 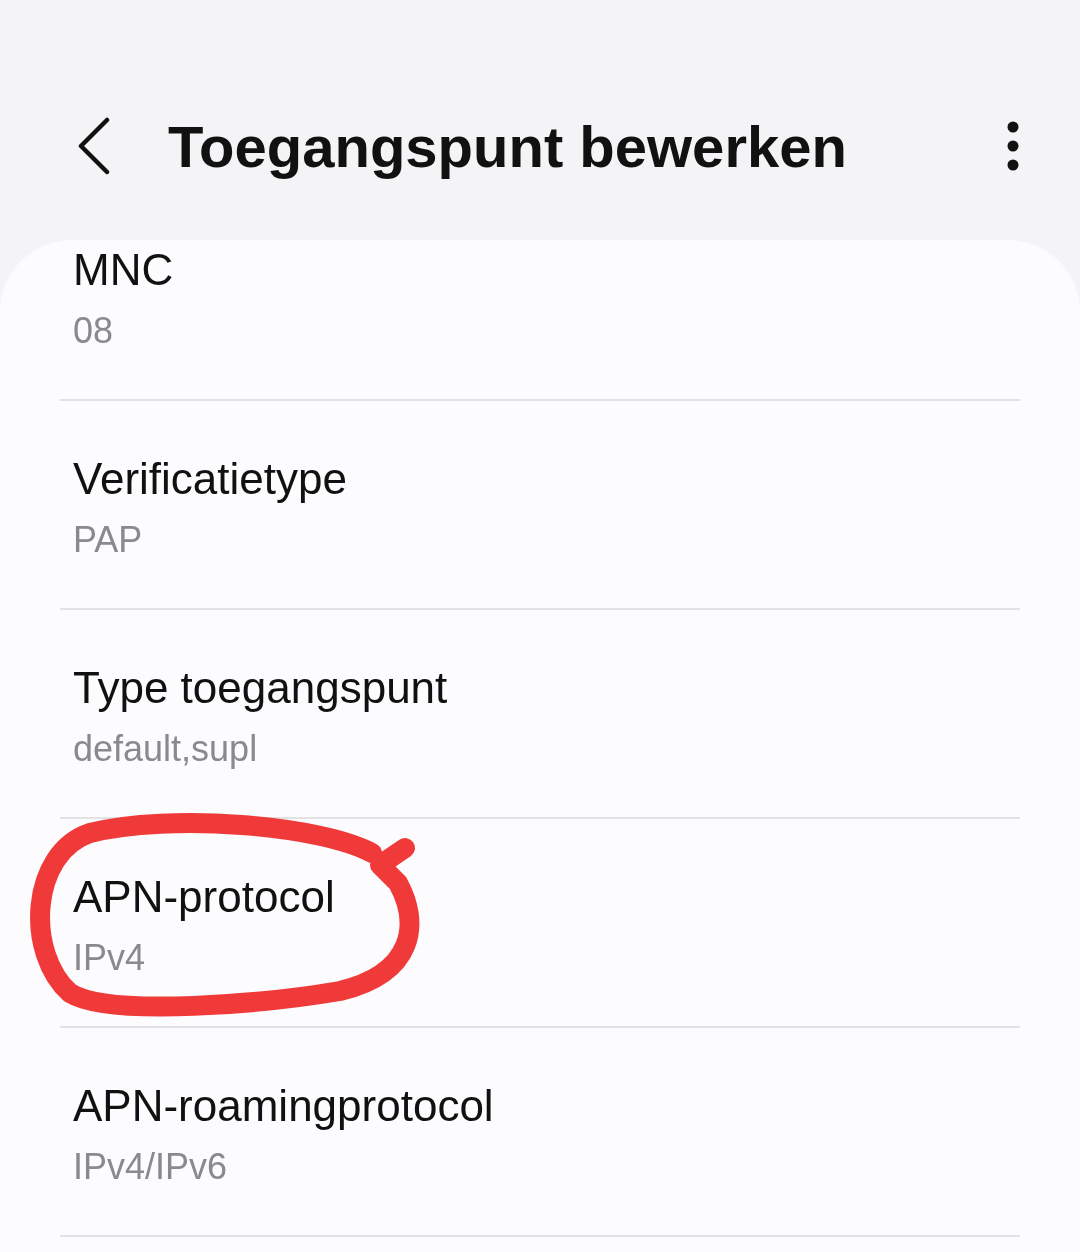 What do you see at coordinates (94, 146) in the screenshot?
I see `back-icon` at bounding box center [94, 146].